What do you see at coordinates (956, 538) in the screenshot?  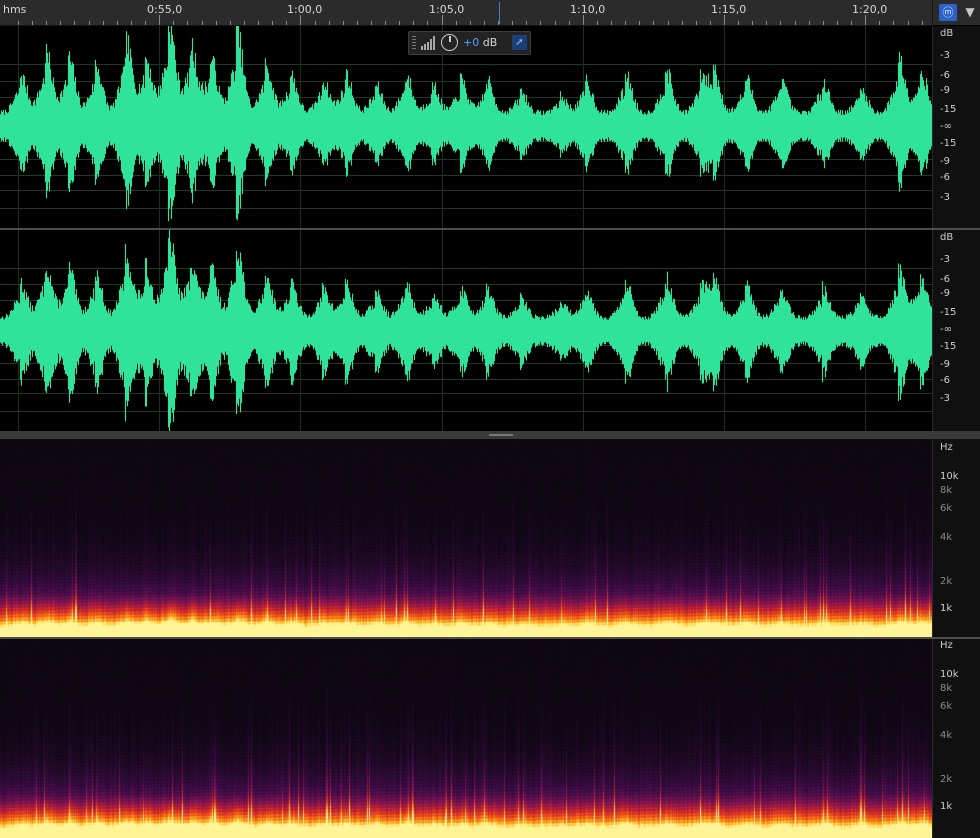 I see `hz-scale-left: Hz 10k 8k 6k 4k 2k 1k` at bounding box center [956, 538].